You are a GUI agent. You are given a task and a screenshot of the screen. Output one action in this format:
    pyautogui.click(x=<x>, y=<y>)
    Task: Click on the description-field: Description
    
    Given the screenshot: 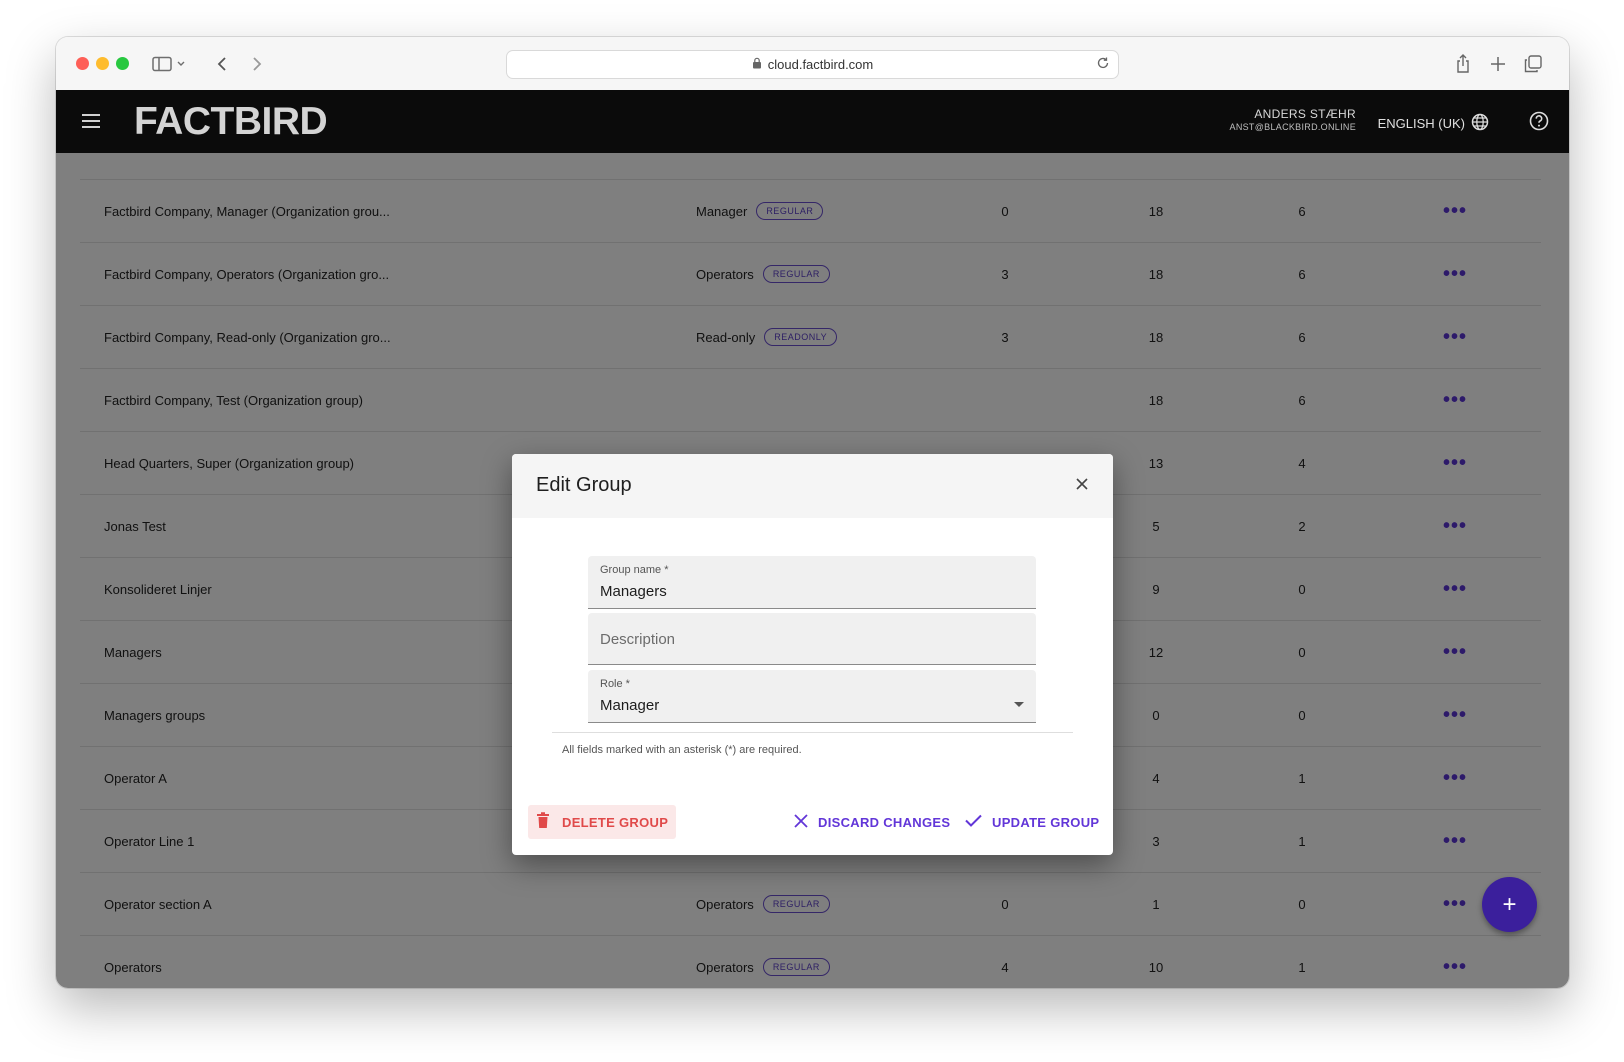 What is the action you would take?
    pyautogui.click(x=812, y=639)
    